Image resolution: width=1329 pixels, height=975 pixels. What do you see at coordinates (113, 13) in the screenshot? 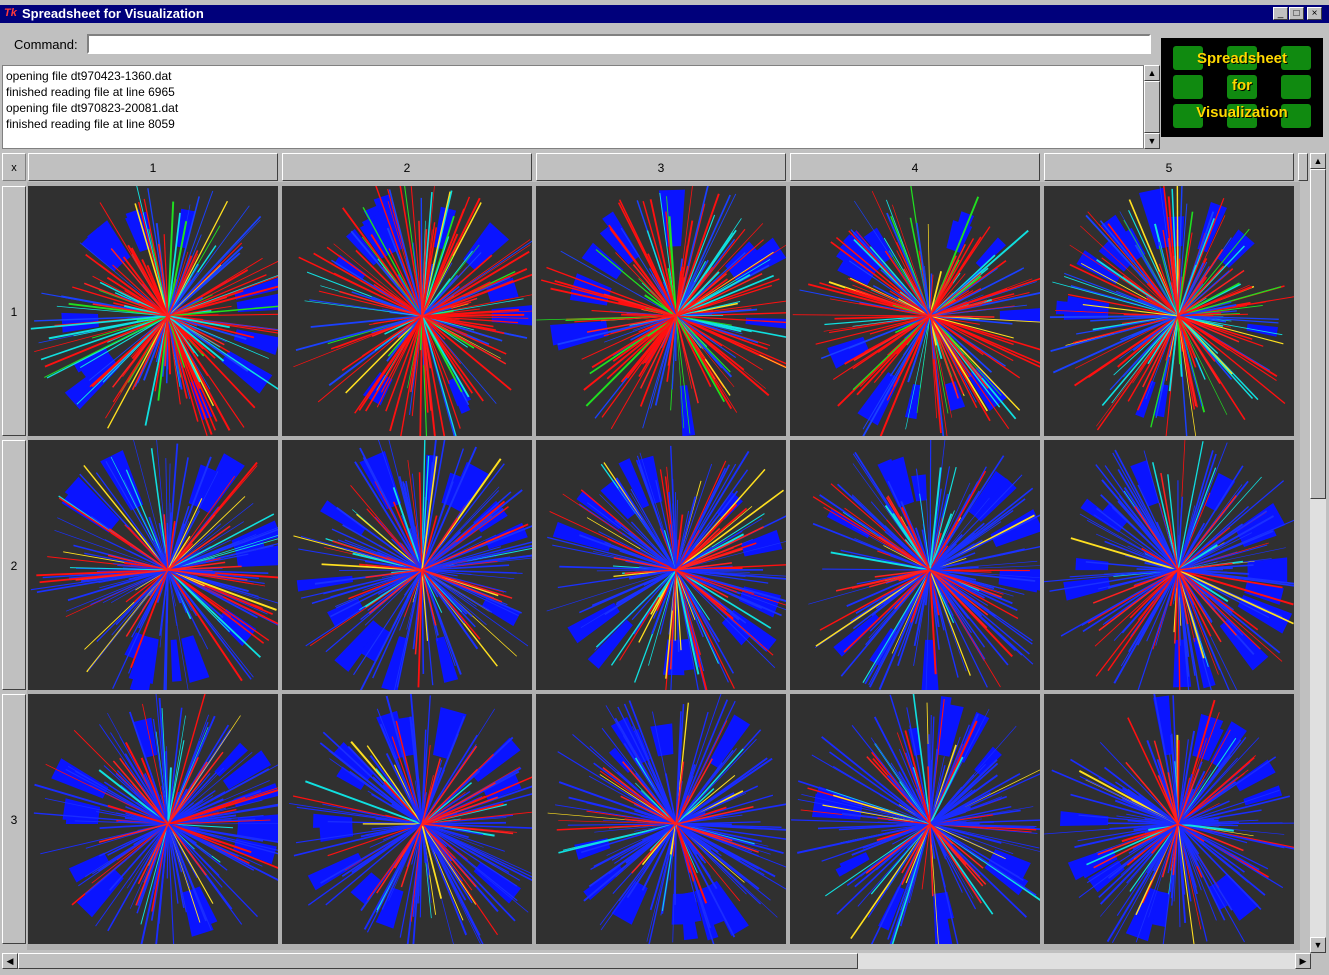
I see `window-title: Spreadsheet for Visualization` at bounding box center [113, 13].